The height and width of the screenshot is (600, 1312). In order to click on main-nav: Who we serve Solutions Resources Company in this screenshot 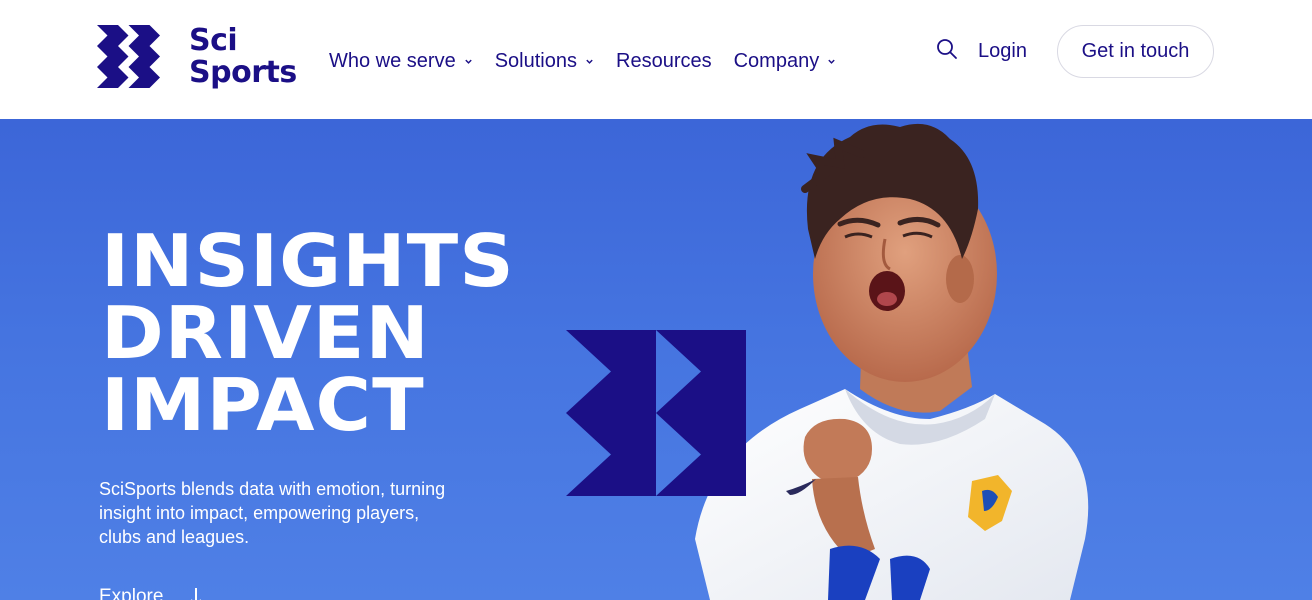, I will do `click(593, 61)`.